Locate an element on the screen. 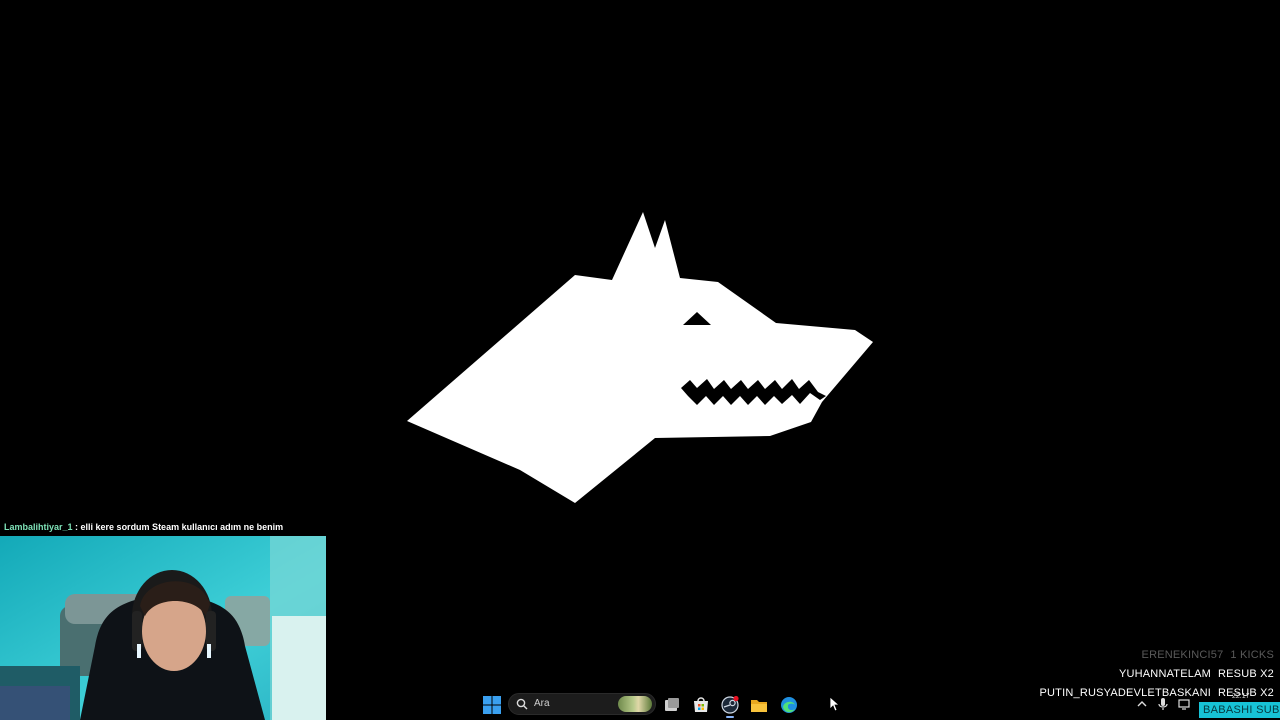 This screenshot has width=1280, height=720. search-icon is located at coordinates (522, 704).